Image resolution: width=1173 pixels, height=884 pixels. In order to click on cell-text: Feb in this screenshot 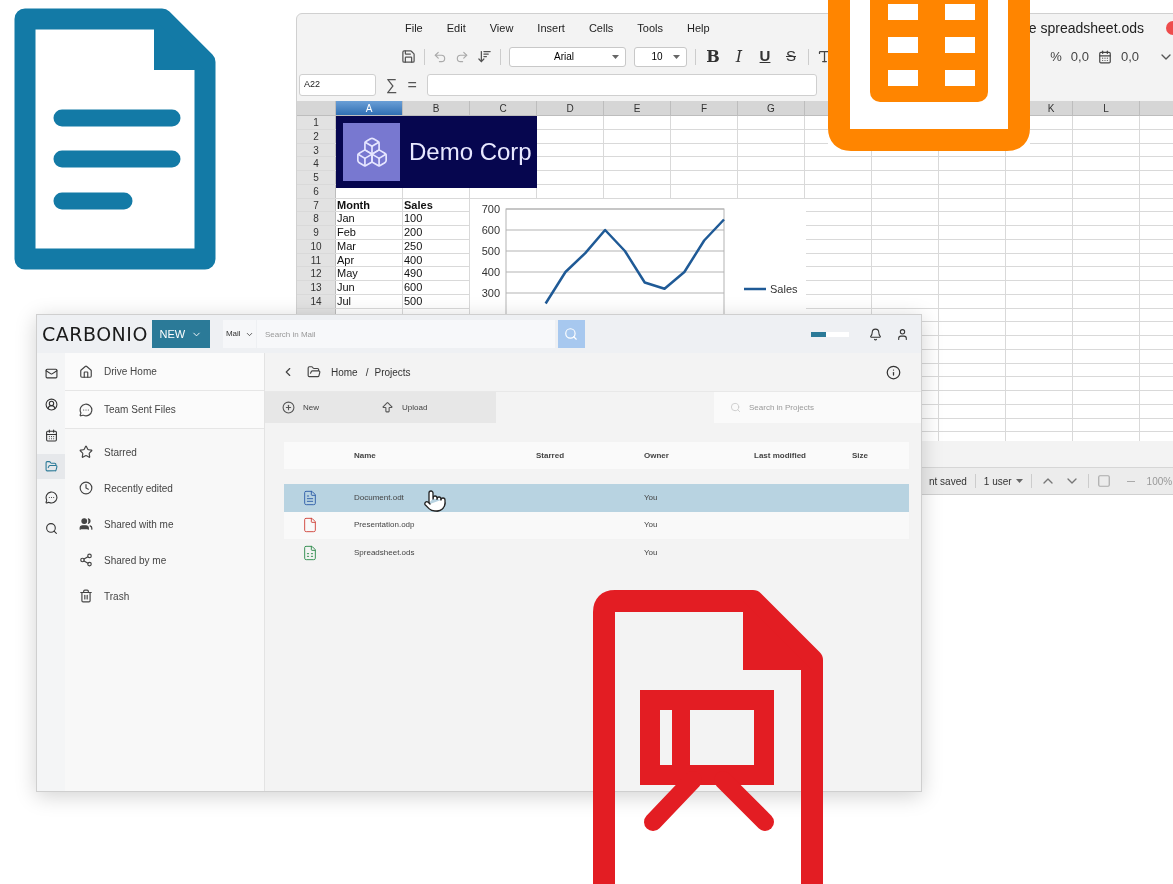, I will do `click(346, 232)`.